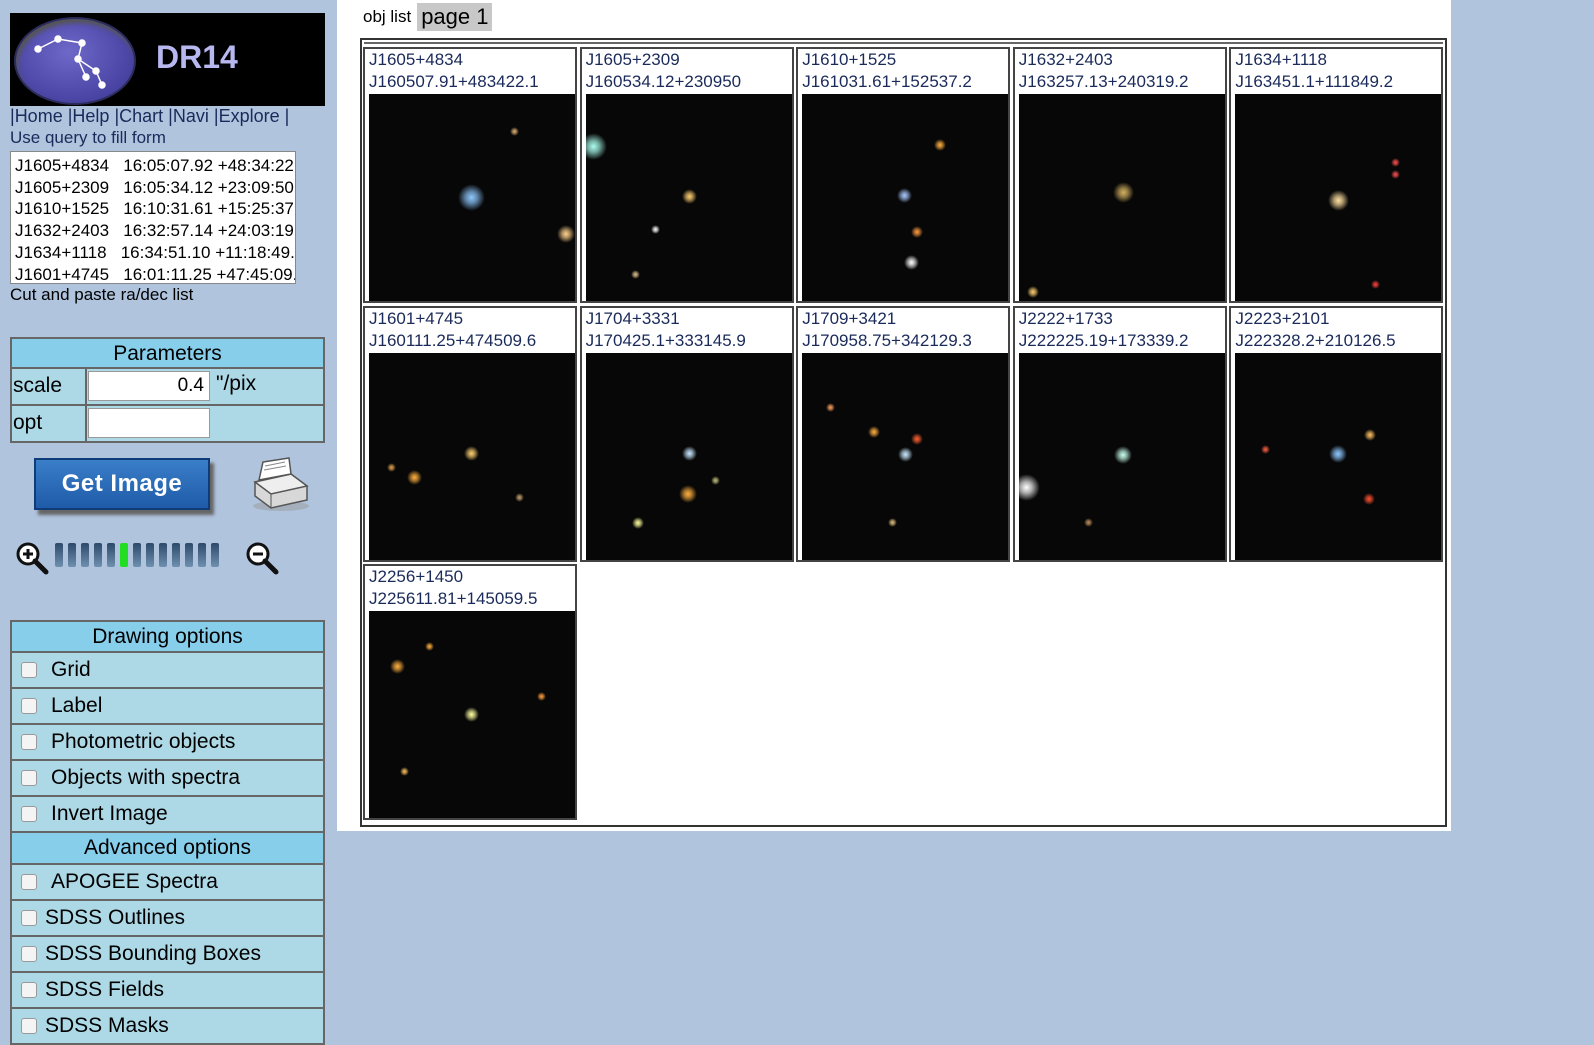  Describe the element at coordinates (167, 883) in the screenshot. I see `option-apogee-spectra: APOGEE Spectra` at that location.